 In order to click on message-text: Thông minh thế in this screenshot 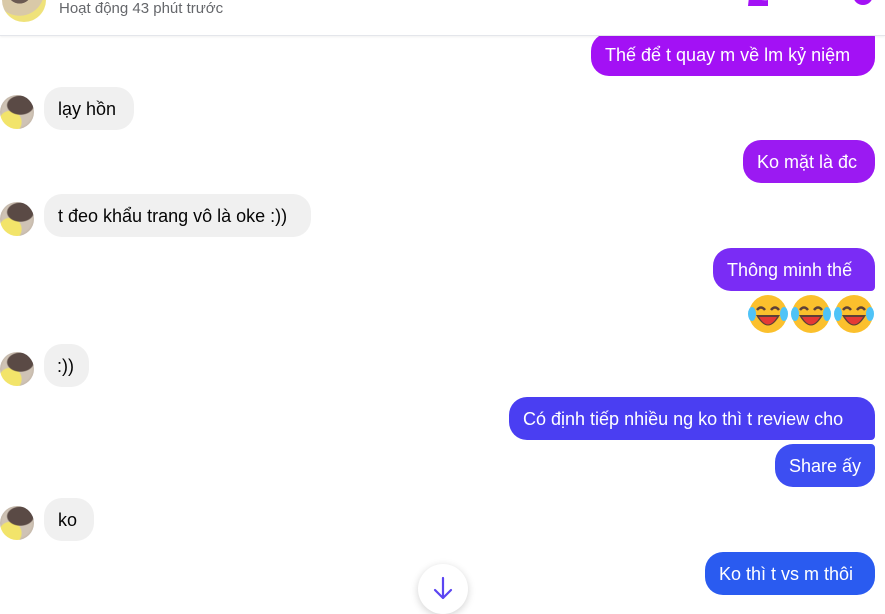, I will do `click(790, 269)`.